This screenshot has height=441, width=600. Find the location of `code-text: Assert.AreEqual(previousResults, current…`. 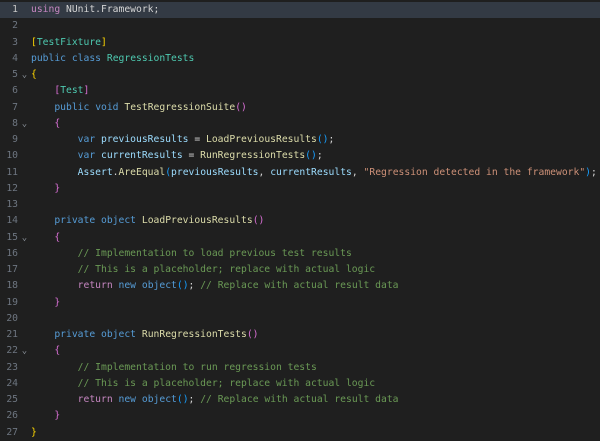

code-text: Assert.AreEqual(previousResults, current… is located at coordinates (337, 172).